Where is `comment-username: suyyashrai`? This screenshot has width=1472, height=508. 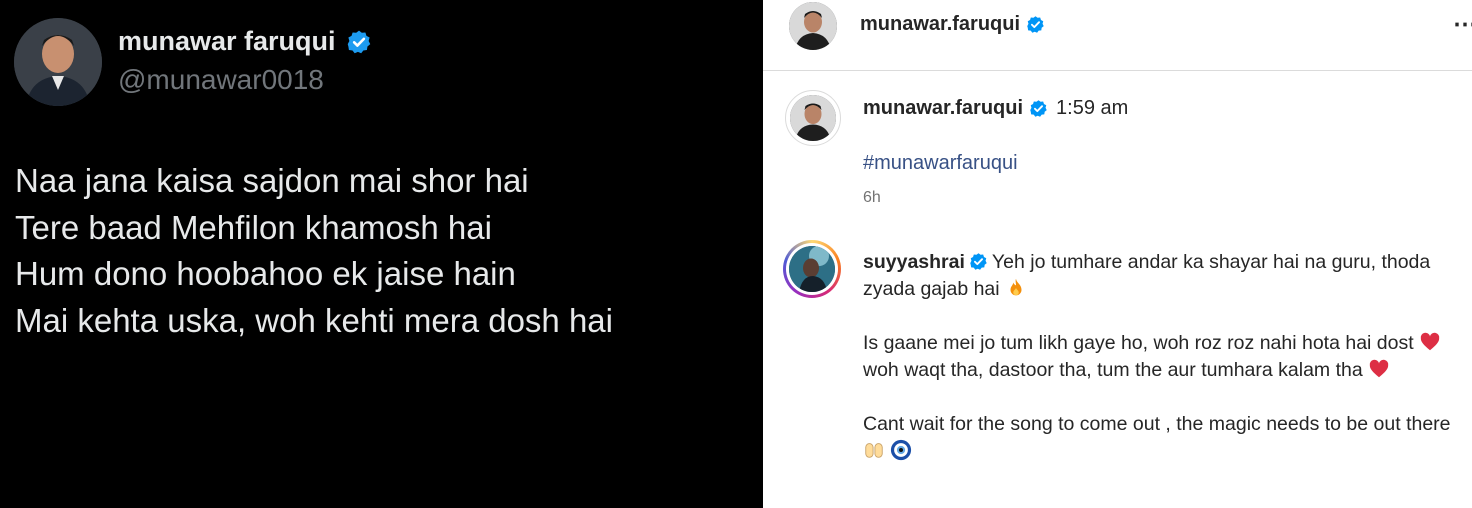
comment-username: suyyashrai is located at coordinates (914, 262).